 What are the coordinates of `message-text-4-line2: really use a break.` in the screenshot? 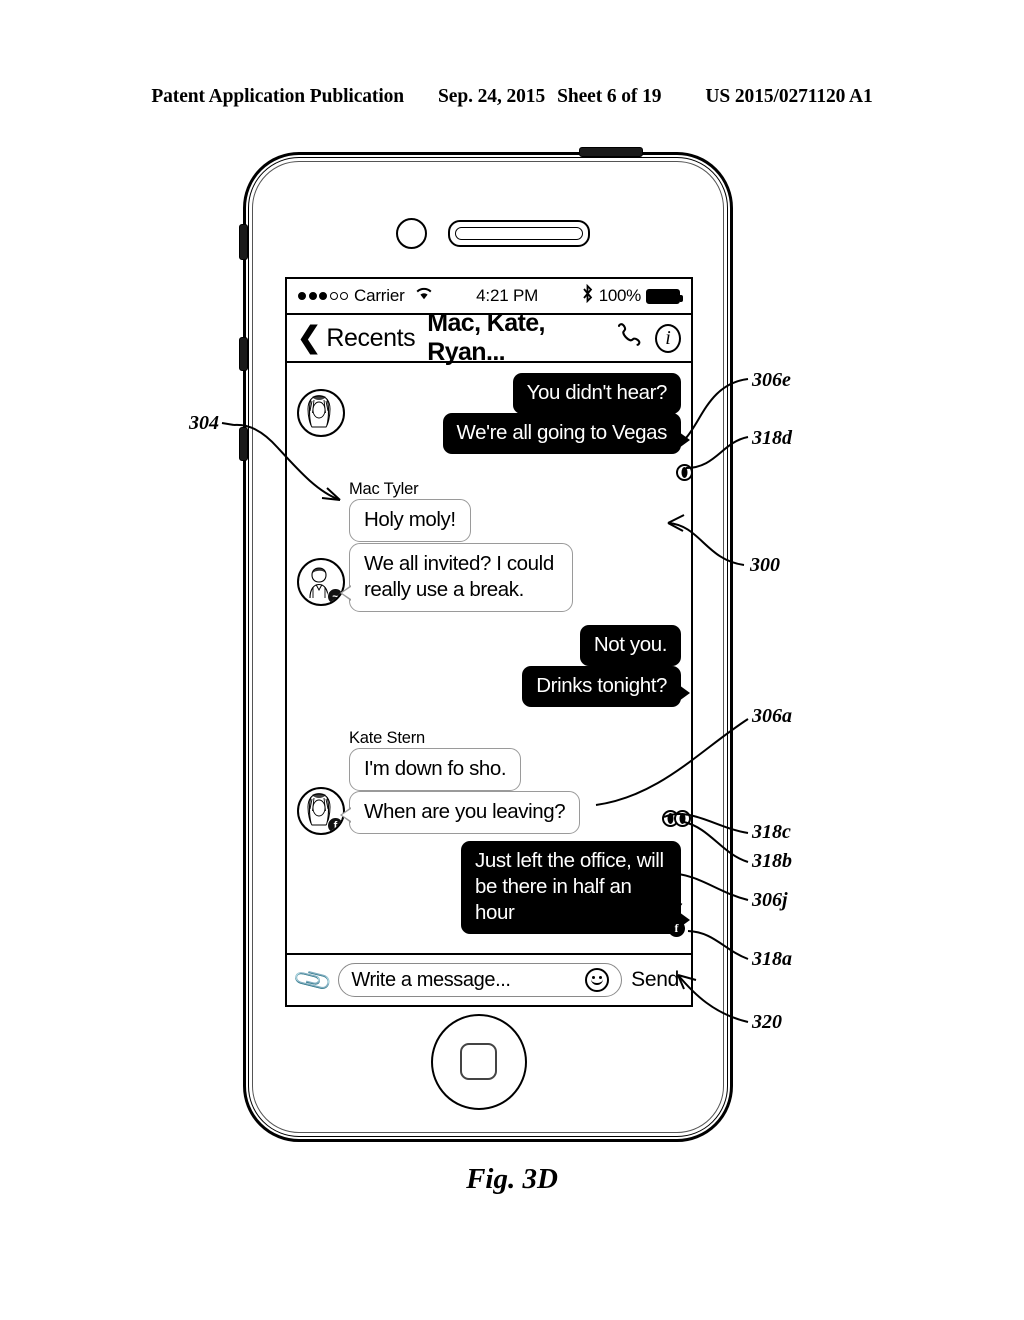 It's located at (444, 589).